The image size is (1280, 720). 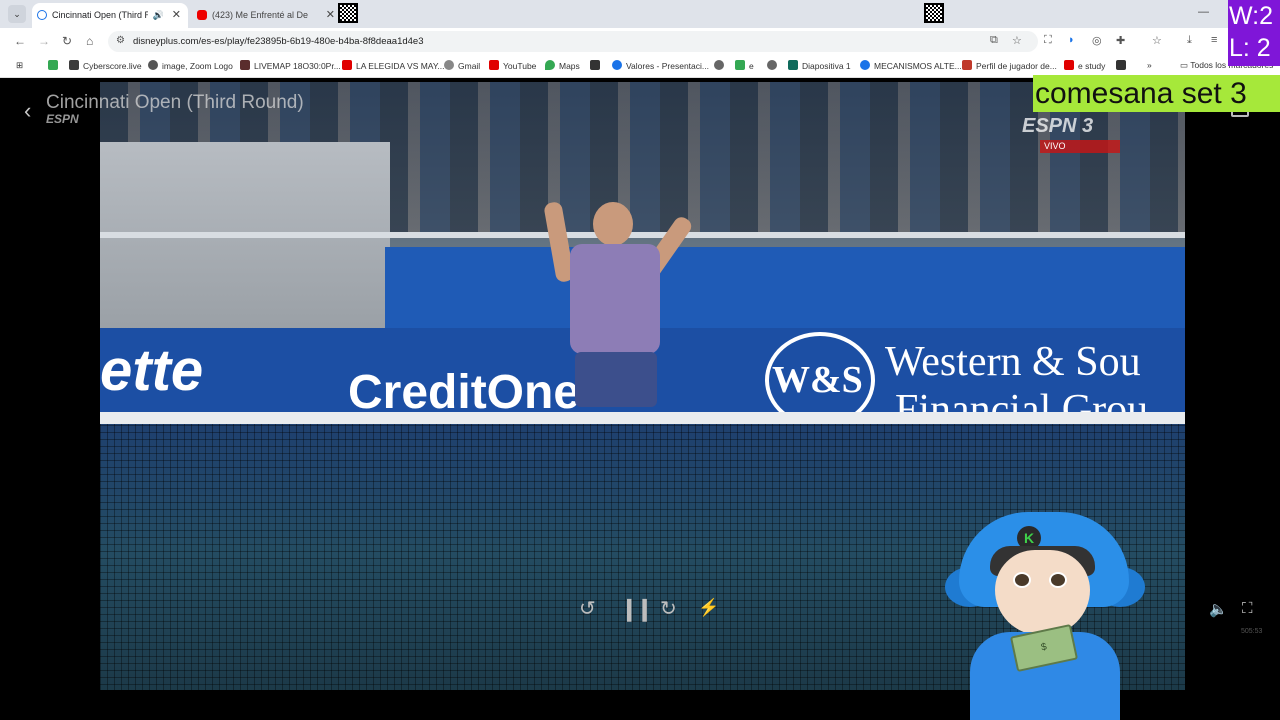 I want to click on bookmark-item: Gmail, so click(x=462, y=65).